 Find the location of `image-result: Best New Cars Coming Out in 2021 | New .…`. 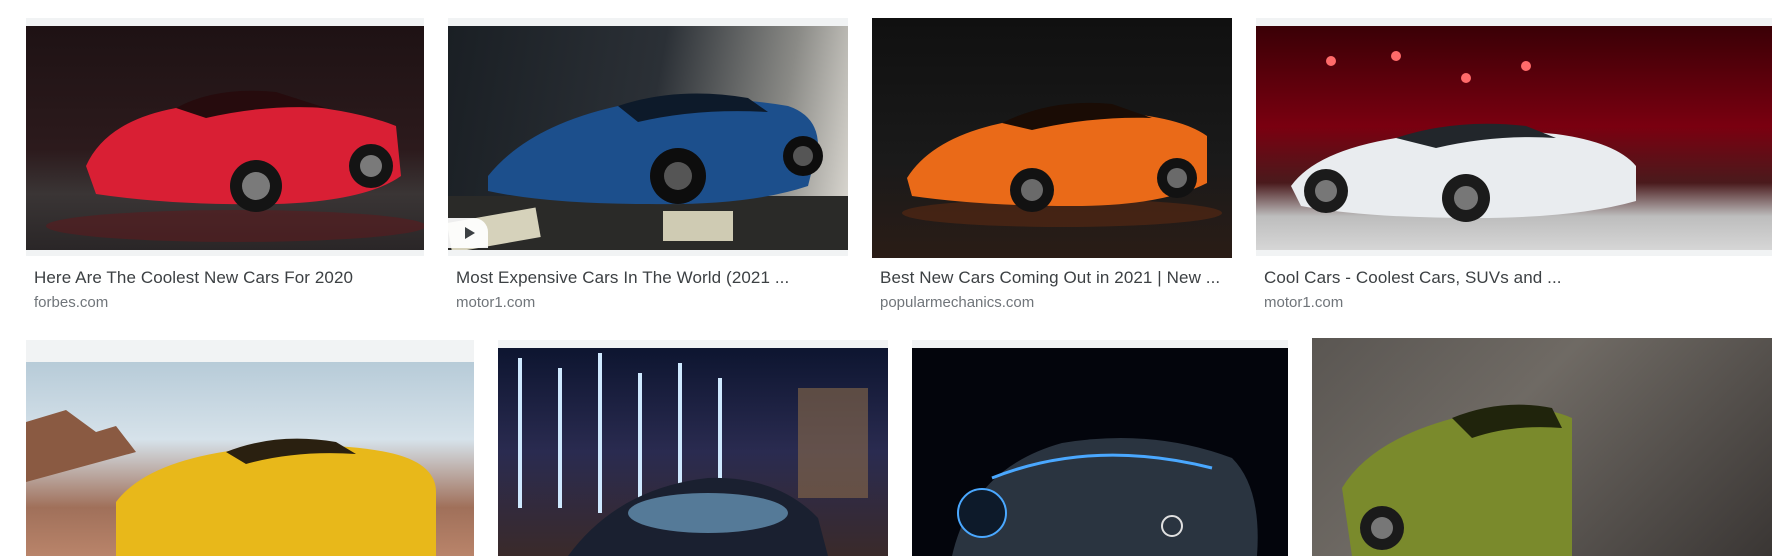

image-result: Best New Cars Coming Out in 2021 | New .… is located at coordinates (1052, 168).